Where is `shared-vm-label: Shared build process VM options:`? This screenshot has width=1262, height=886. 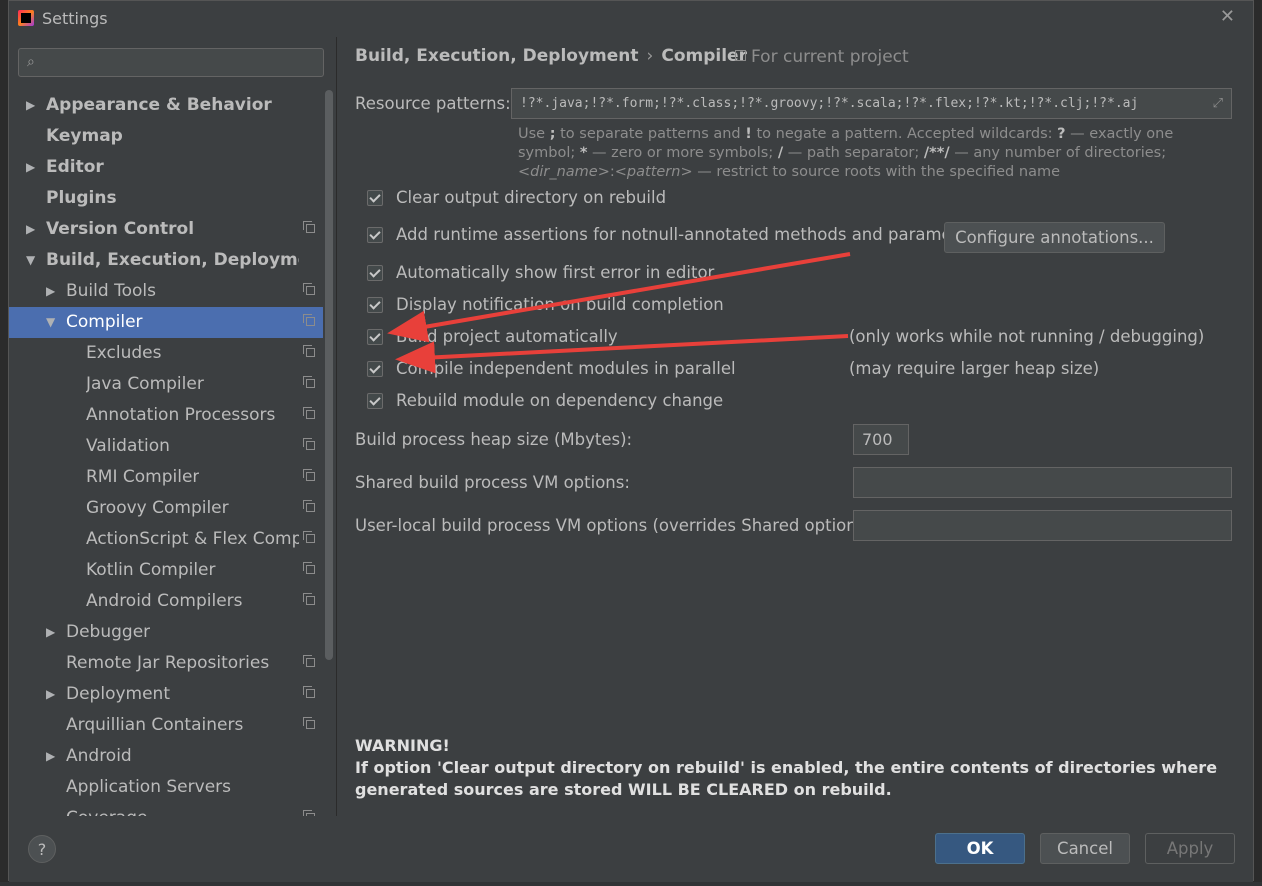
shared-vm-label: Shared build process VM options: is located at coordinates (492, 482).